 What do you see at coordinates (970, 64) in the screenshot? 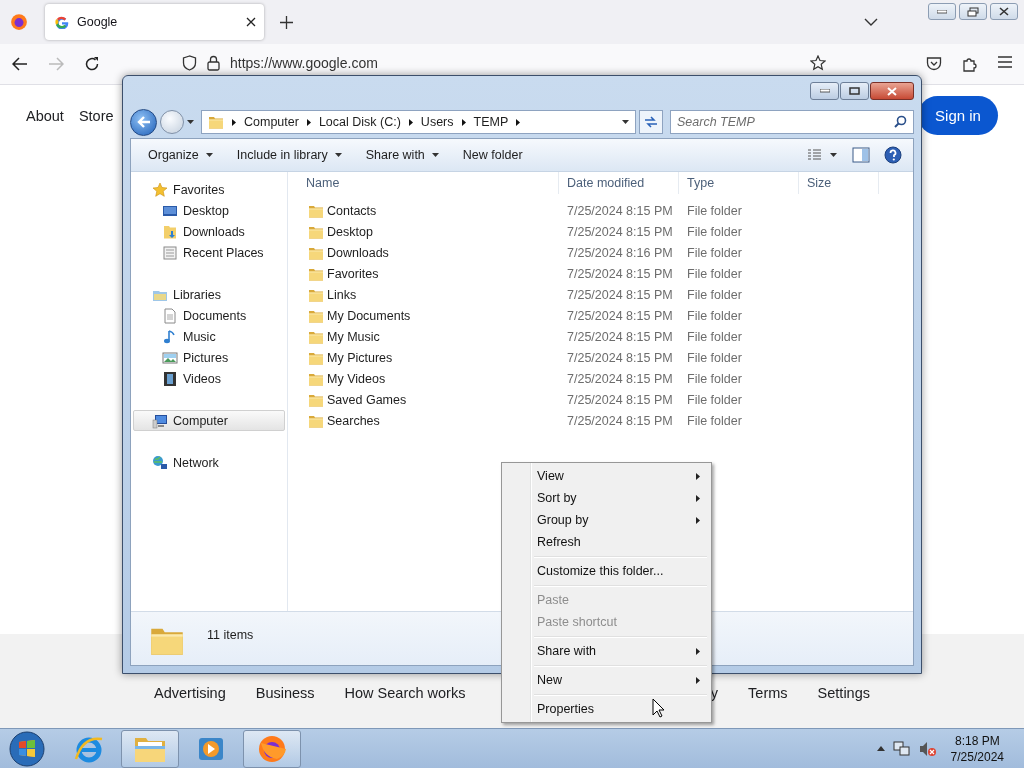
I see `puzzle-icon` at bounding box center [970, 64].